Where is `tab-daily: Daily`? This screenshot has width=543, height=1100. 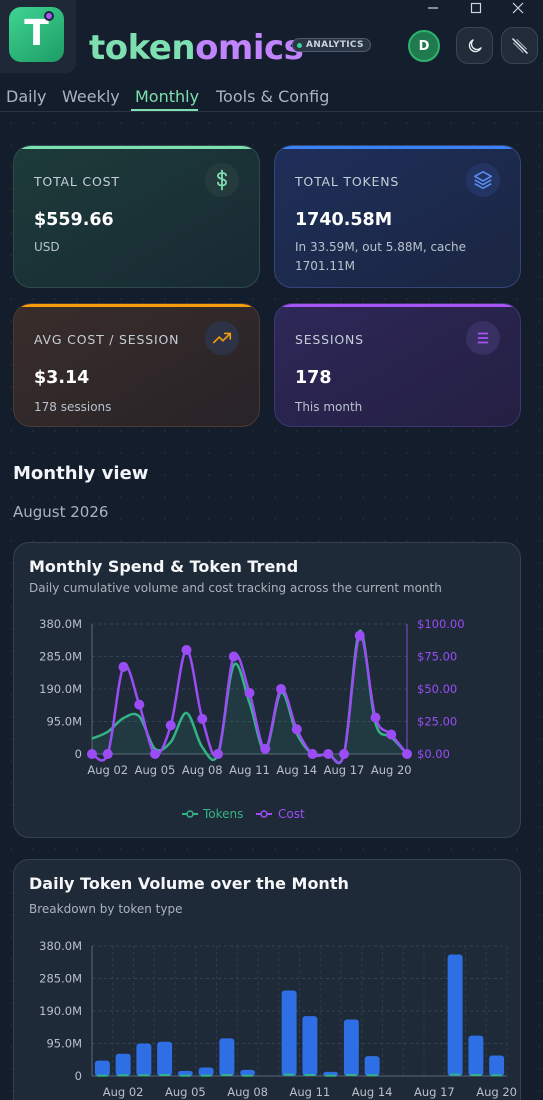 tab-daily: Daily is located at coordinates (26, 96).